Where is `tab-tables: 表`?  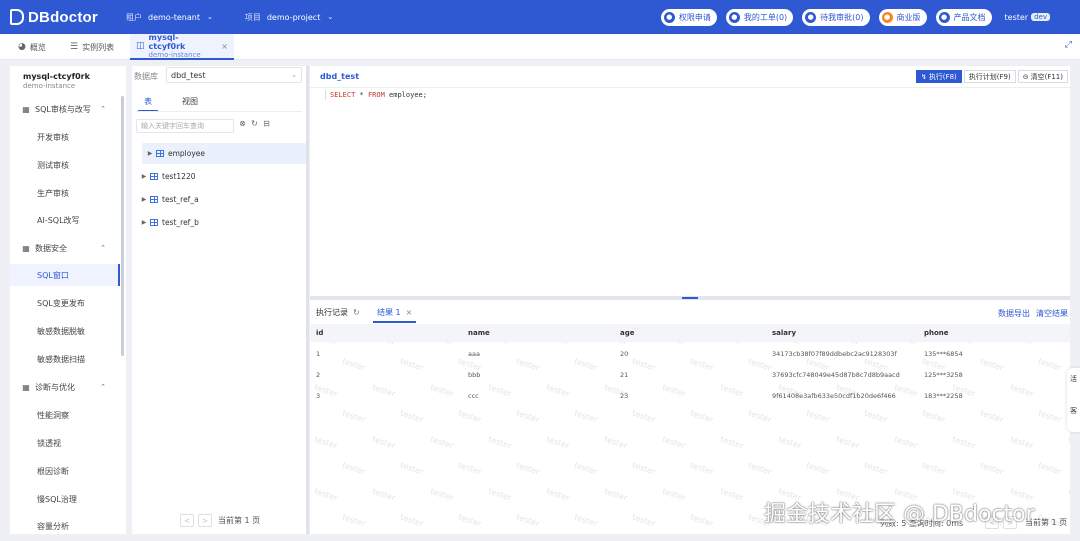 tab-tables: 表 is located at coordinates (148, 104).